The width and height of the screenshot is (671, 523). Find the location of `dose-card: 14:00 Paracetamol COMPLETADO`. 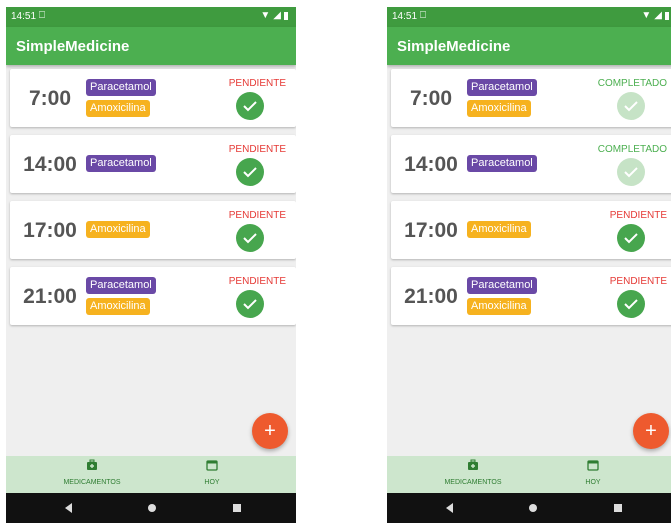

dose-card: 14:00 Paracetamol COMPLETADO is located at coordinates (531, 164).